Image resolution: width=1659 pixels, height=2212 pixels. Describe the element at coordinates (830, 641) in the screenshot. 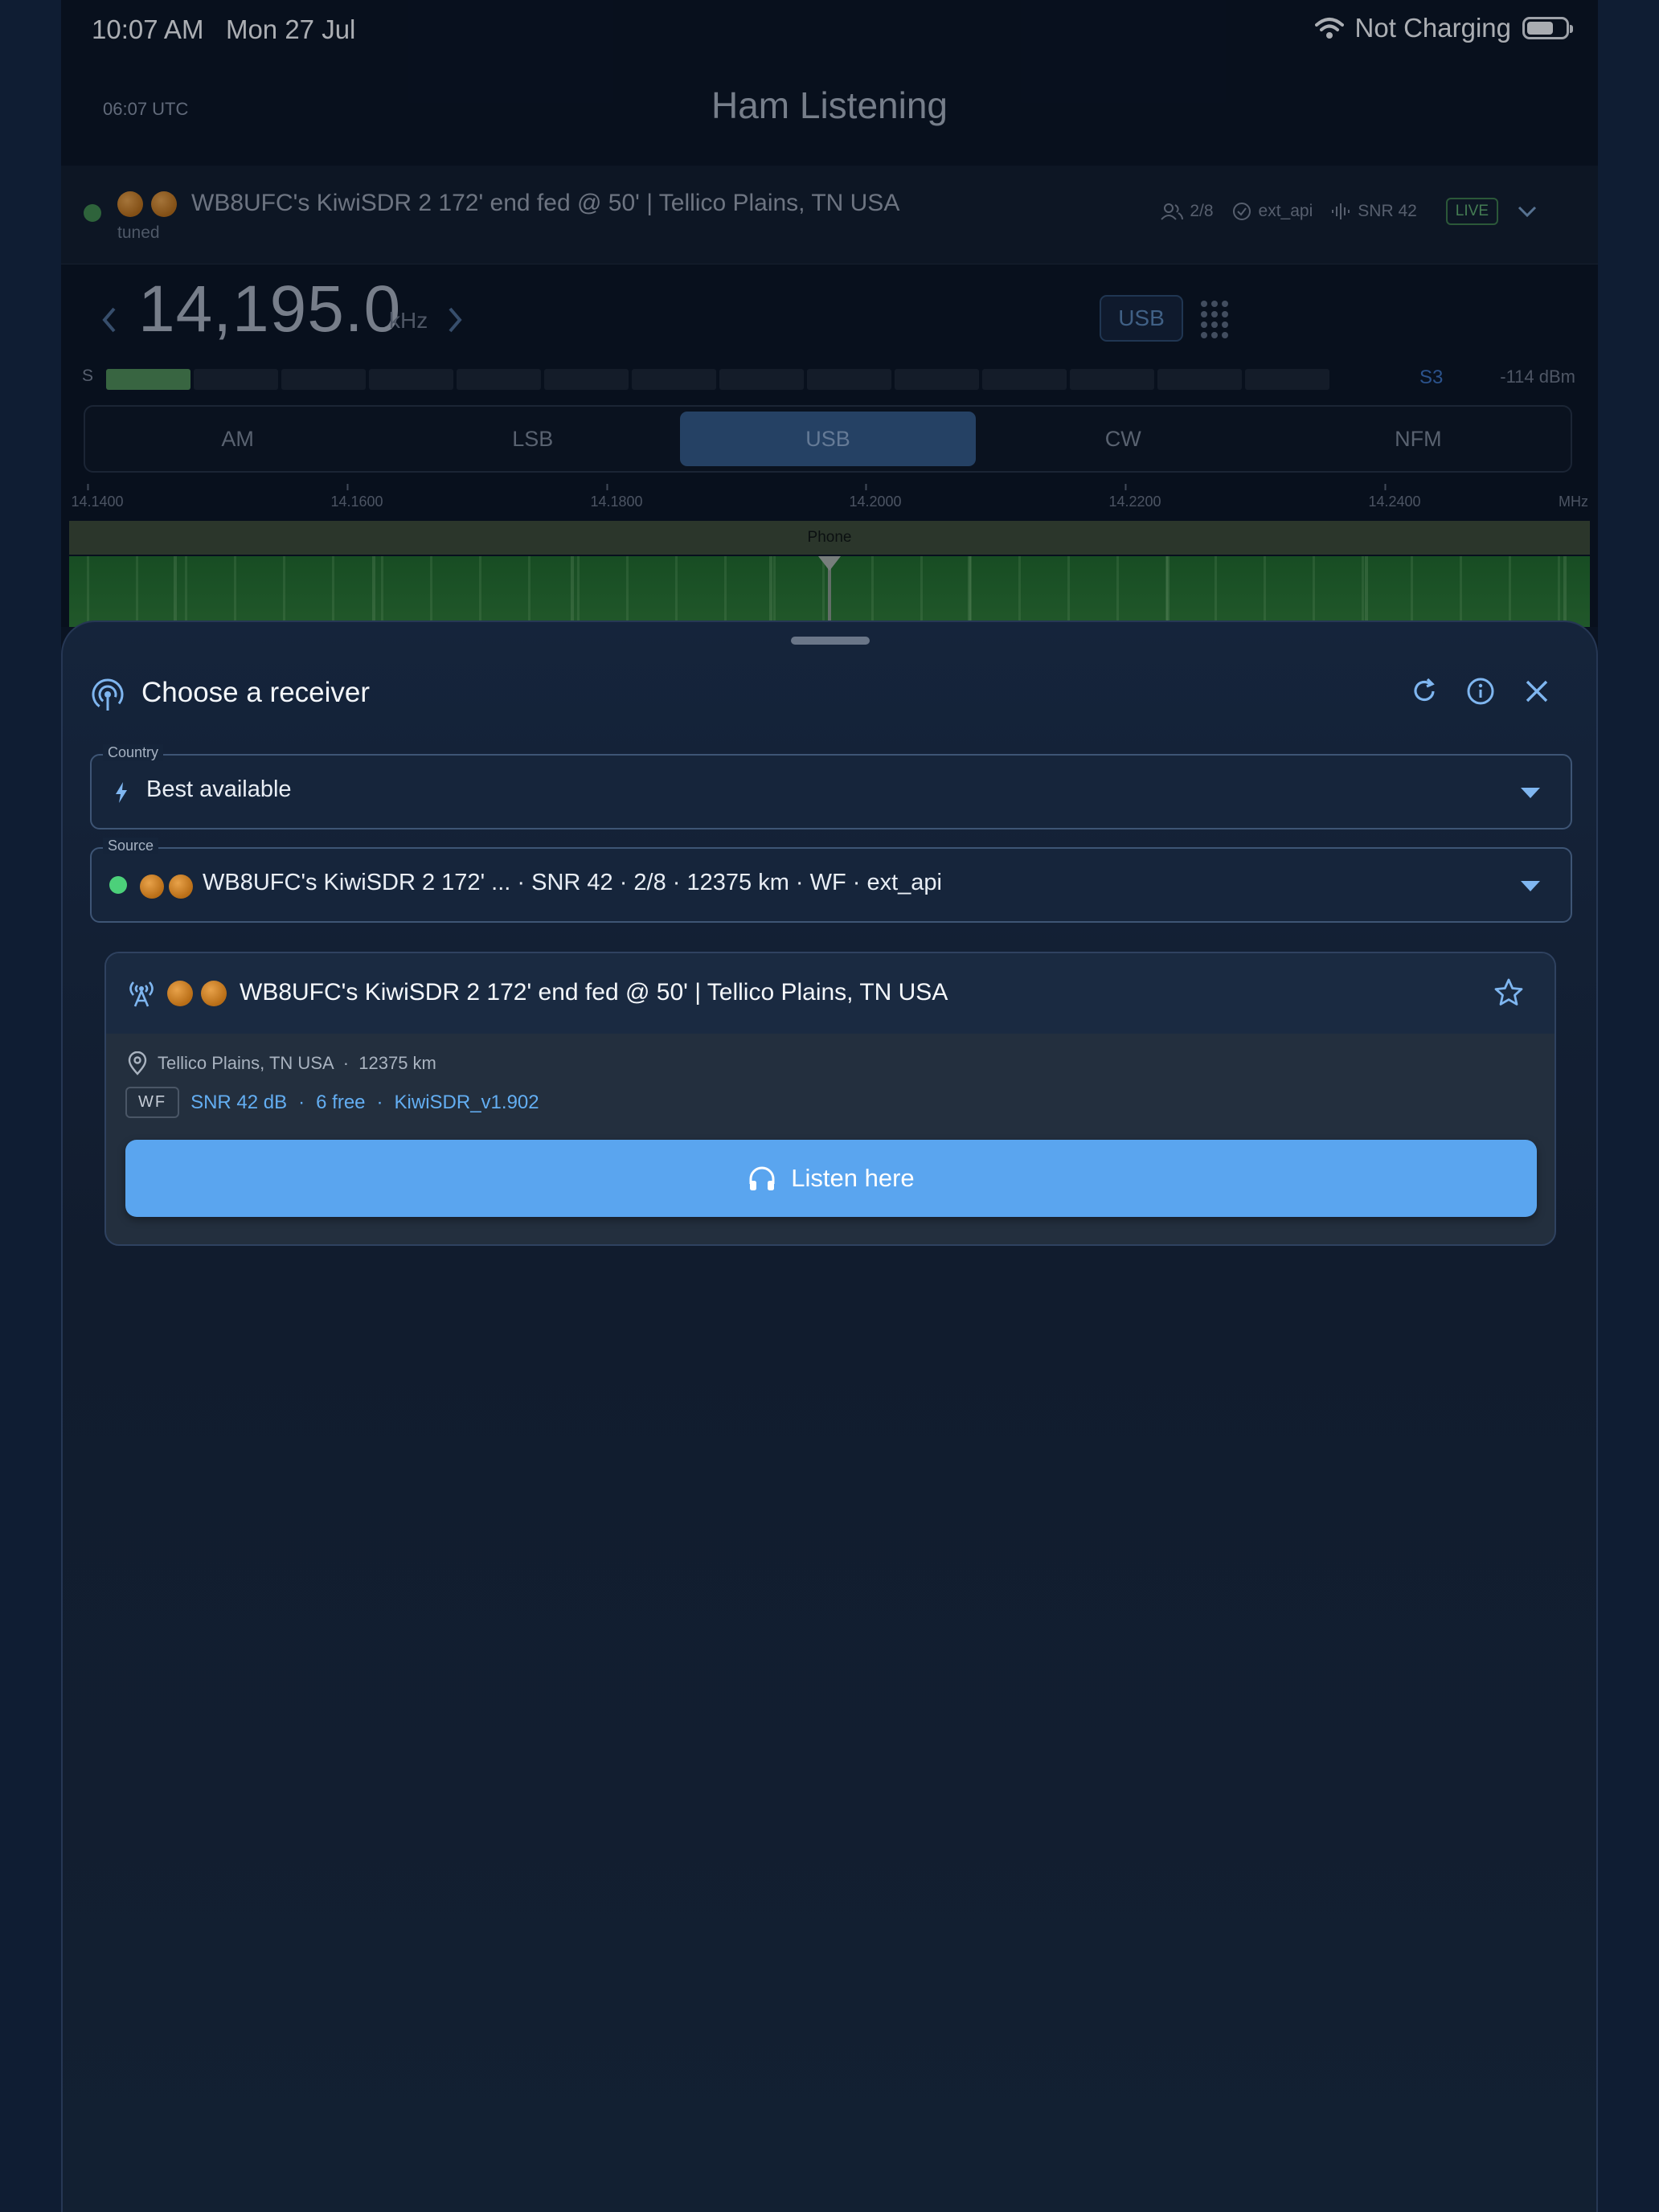

I see `drag-handle` at that location.